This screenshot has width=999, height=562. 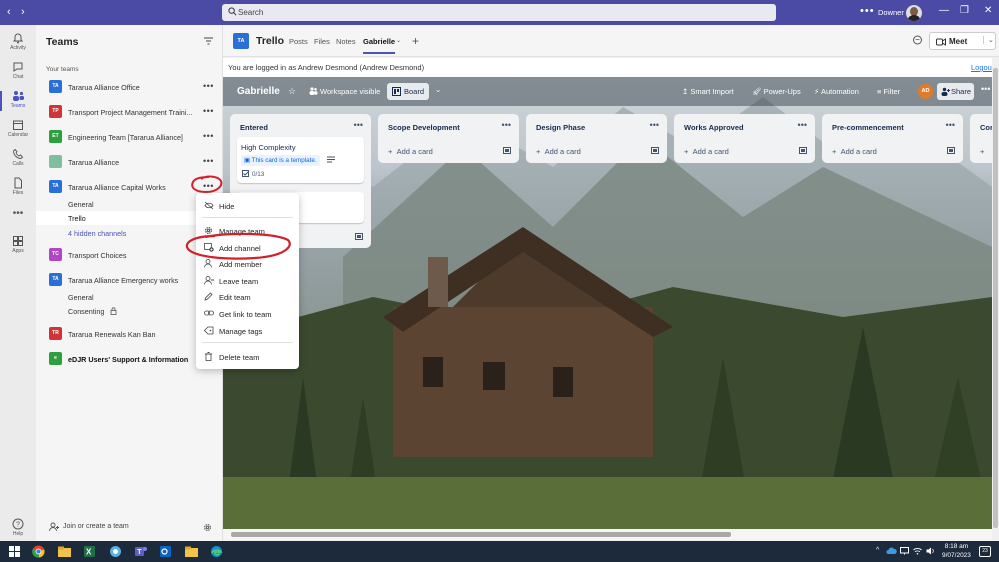 What do you see at coordinates (38, 551) in the screenshot?
I see `chrome-icon` at bounding box center [38, 551].